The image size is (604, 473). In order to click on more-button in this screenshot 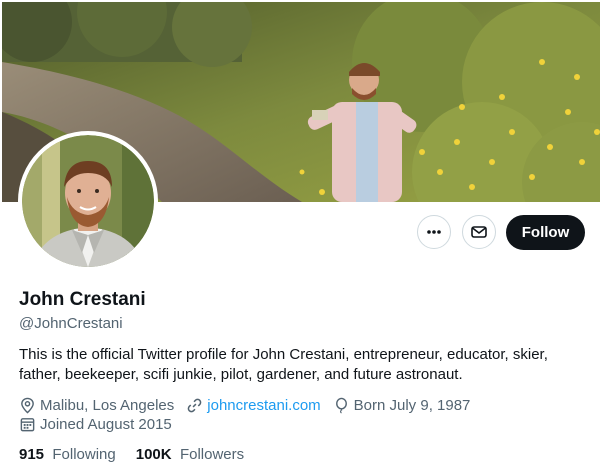, I will do `click(434, 232)`.